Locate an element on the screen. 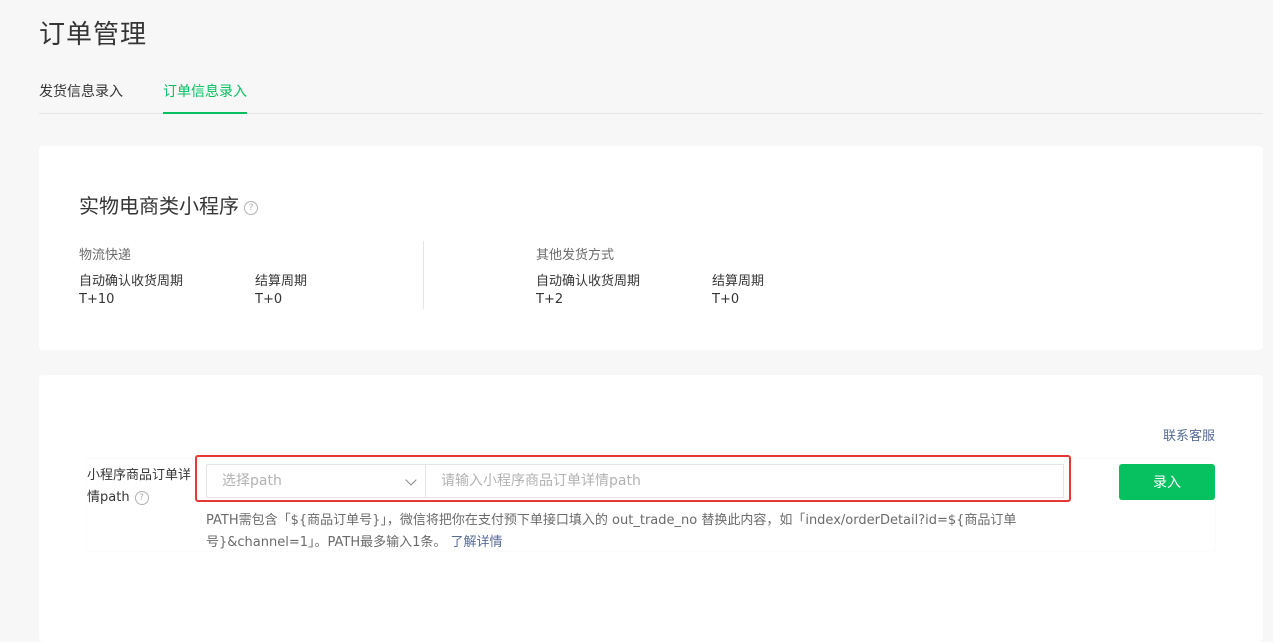  page-title: 订单管理 is located at coordinates (93, 35).